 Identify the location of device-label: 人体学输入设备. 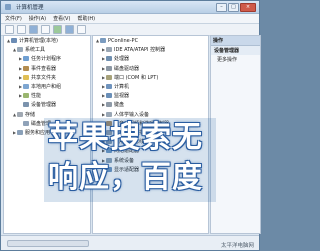
(132, 114).